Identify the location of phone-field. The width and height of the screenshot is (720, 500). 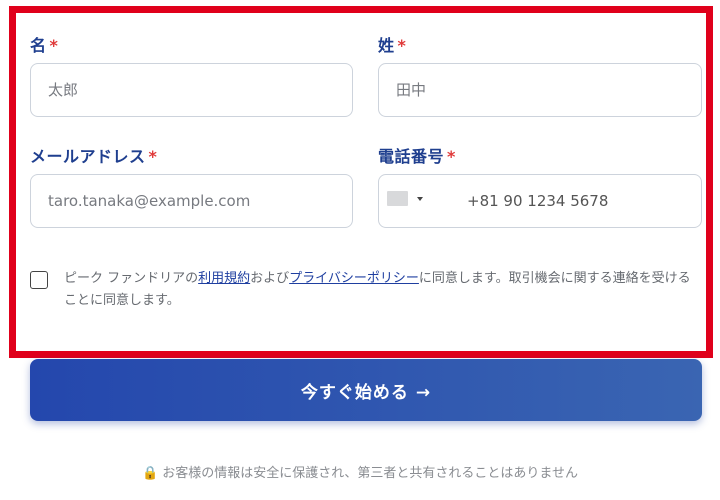
(540, 201).